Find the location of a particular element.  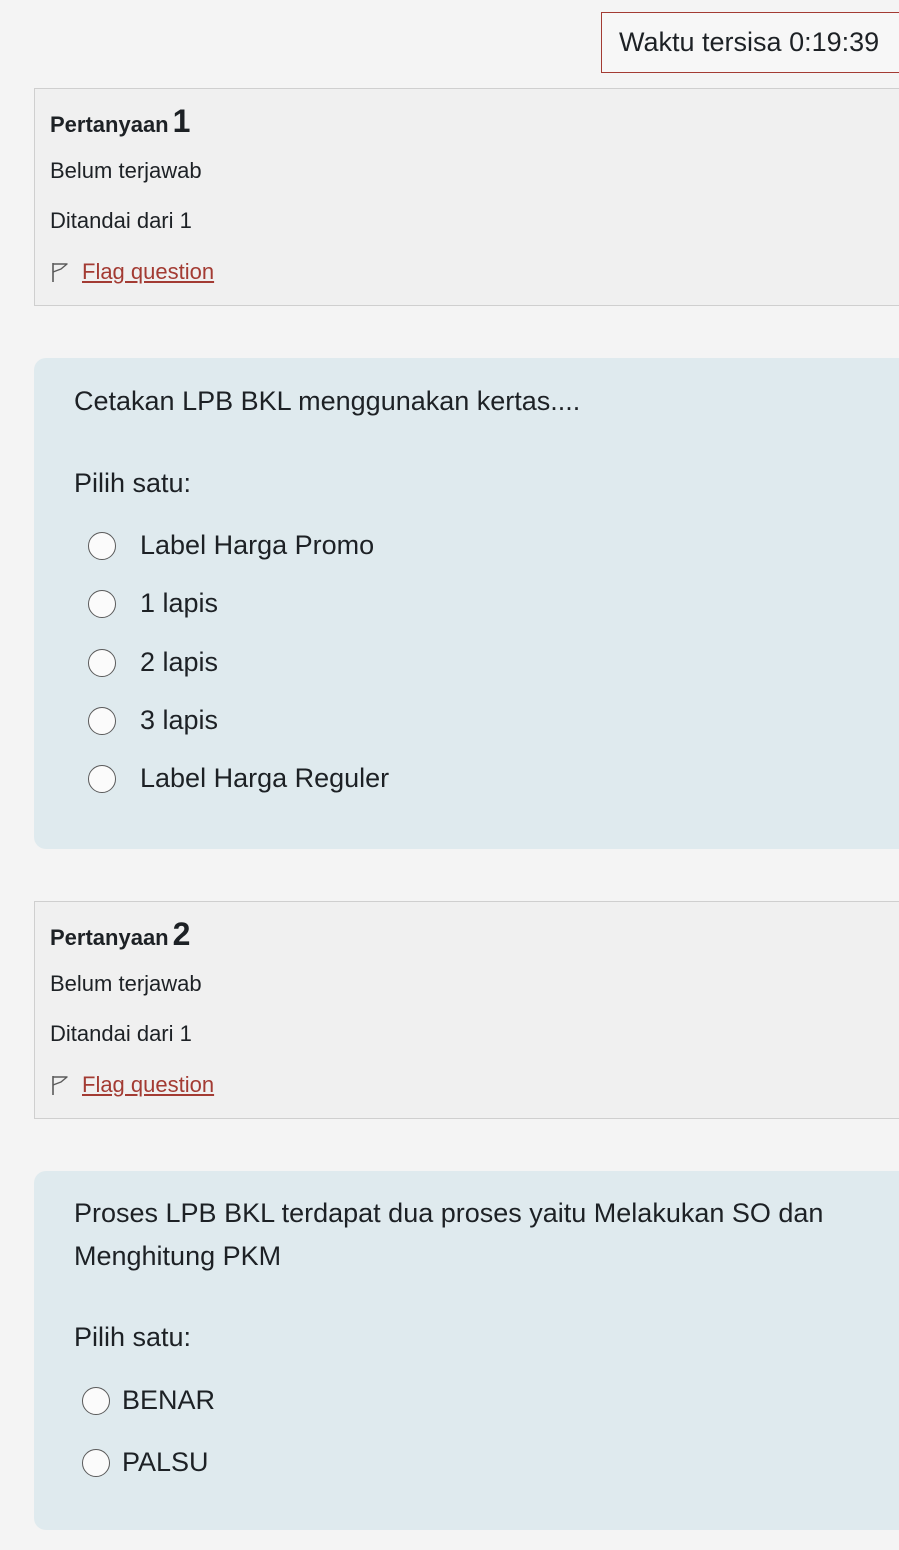

question-1-title: Pertanyaan 1 is located at coordinates (120, 121).